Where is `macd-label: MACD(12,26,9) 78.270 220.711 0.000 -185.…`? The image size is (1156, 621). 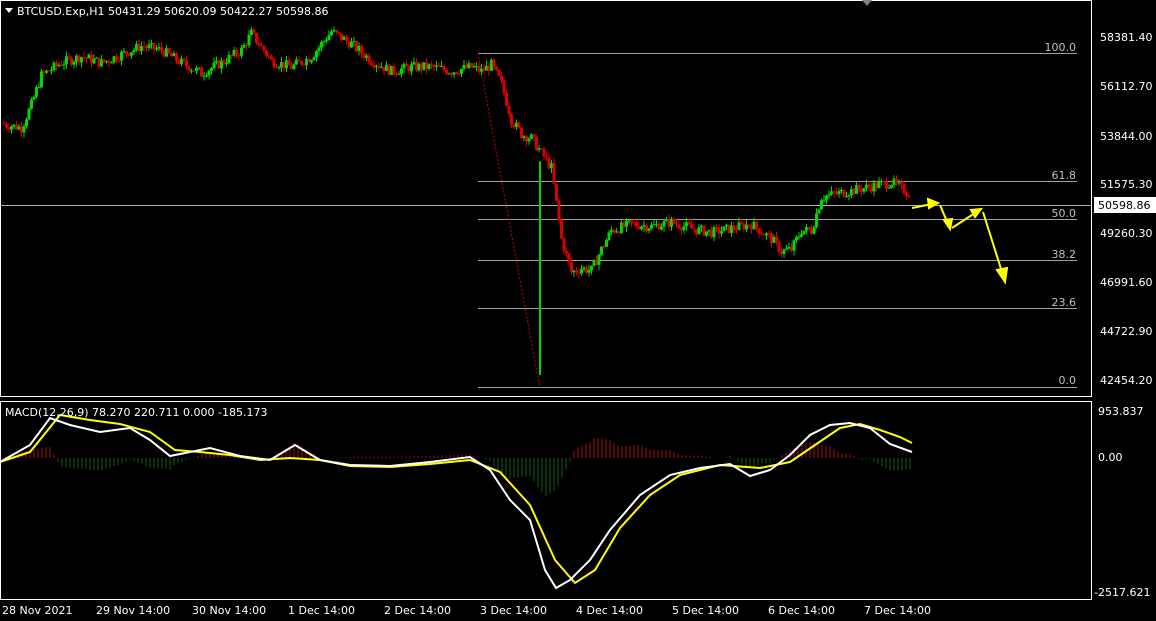
macd-label: MACD(12,26,9) 78.270 220.711 0.000 -185.… is located at coordinates (136, 412).